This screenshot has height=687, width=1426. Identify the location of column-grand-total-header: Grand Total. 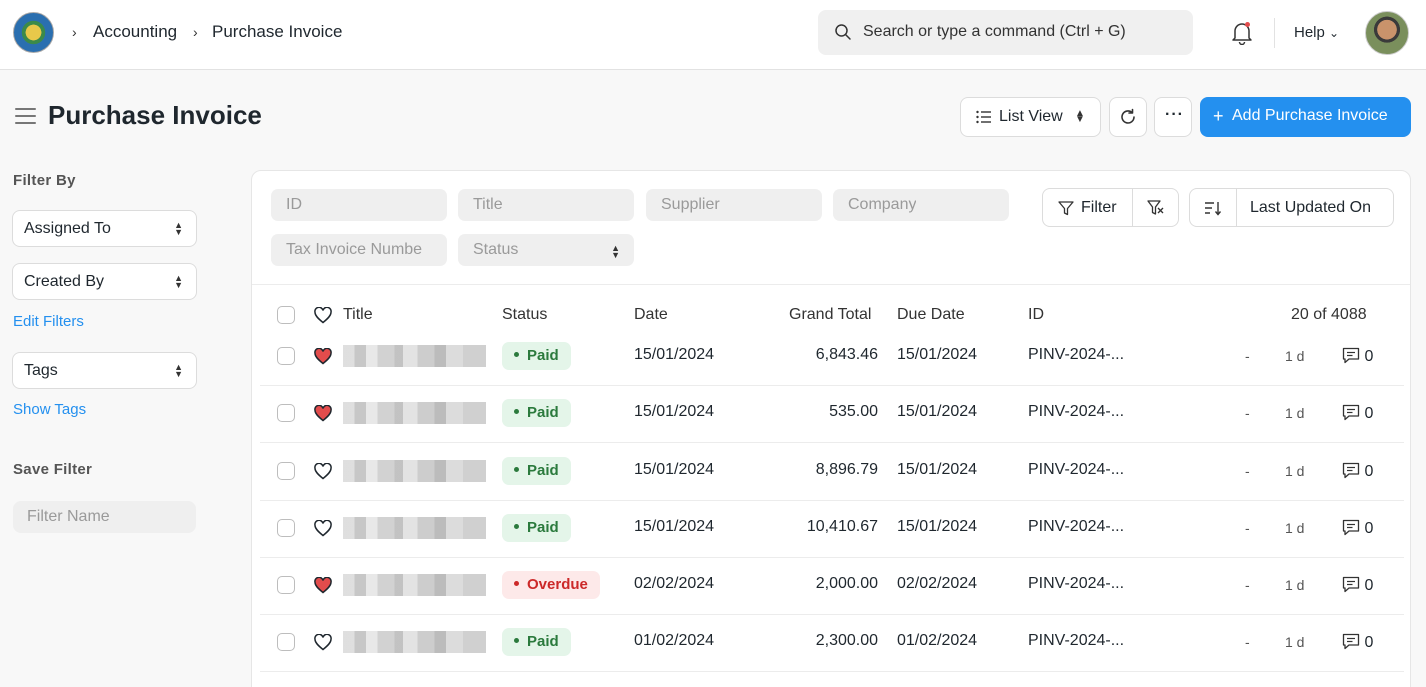
(830, 315).